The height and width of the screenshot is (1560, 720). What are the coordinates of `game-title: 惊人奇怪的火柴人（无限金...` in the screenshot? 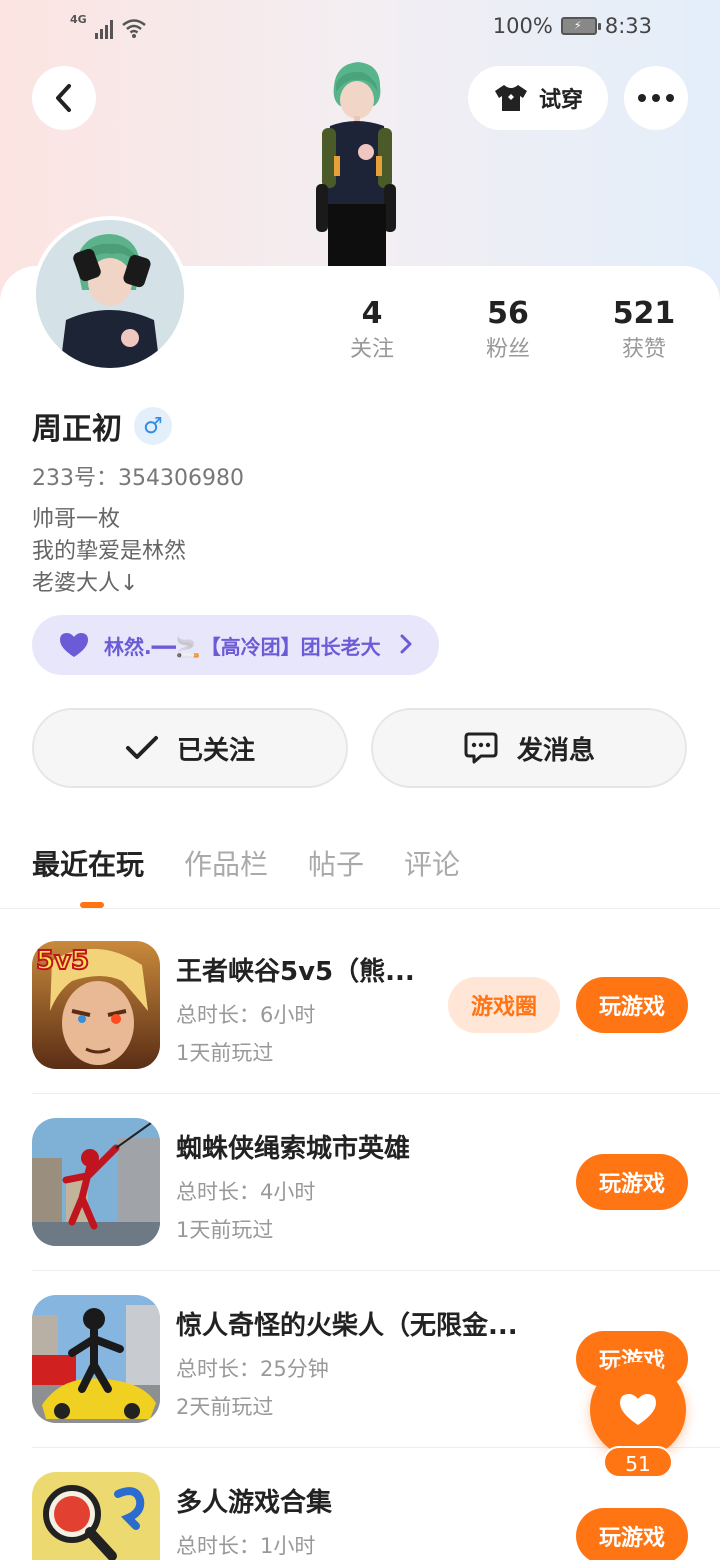 It's located at (347, 1326).